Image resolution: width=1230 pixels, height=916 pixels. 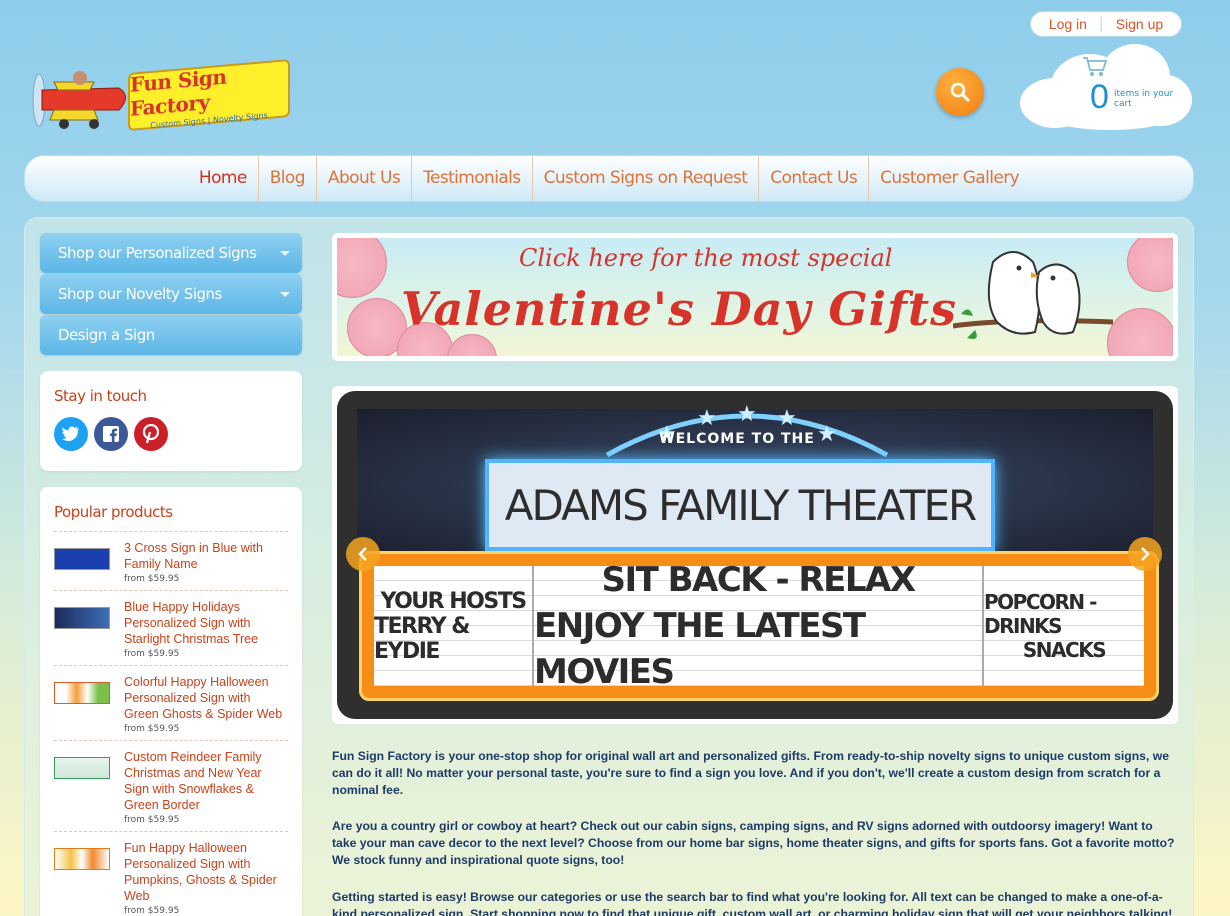 I want to click on shopping-cart-icon, so click(x=1095, y=66).